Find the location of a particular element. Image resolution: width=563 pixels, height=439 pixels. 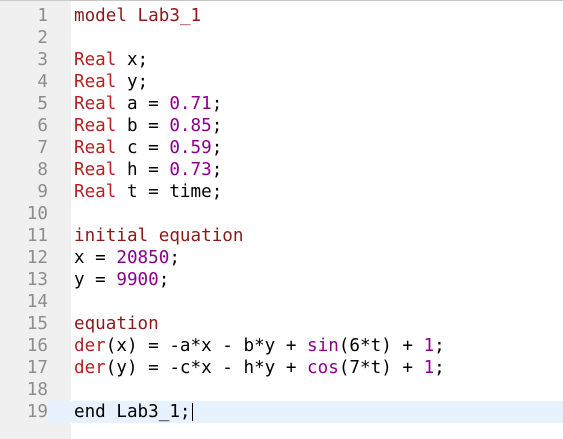

code-text: der(y) = -c*x - h*y + cos(7*t) + 1; is located at coordinates (259, 368).